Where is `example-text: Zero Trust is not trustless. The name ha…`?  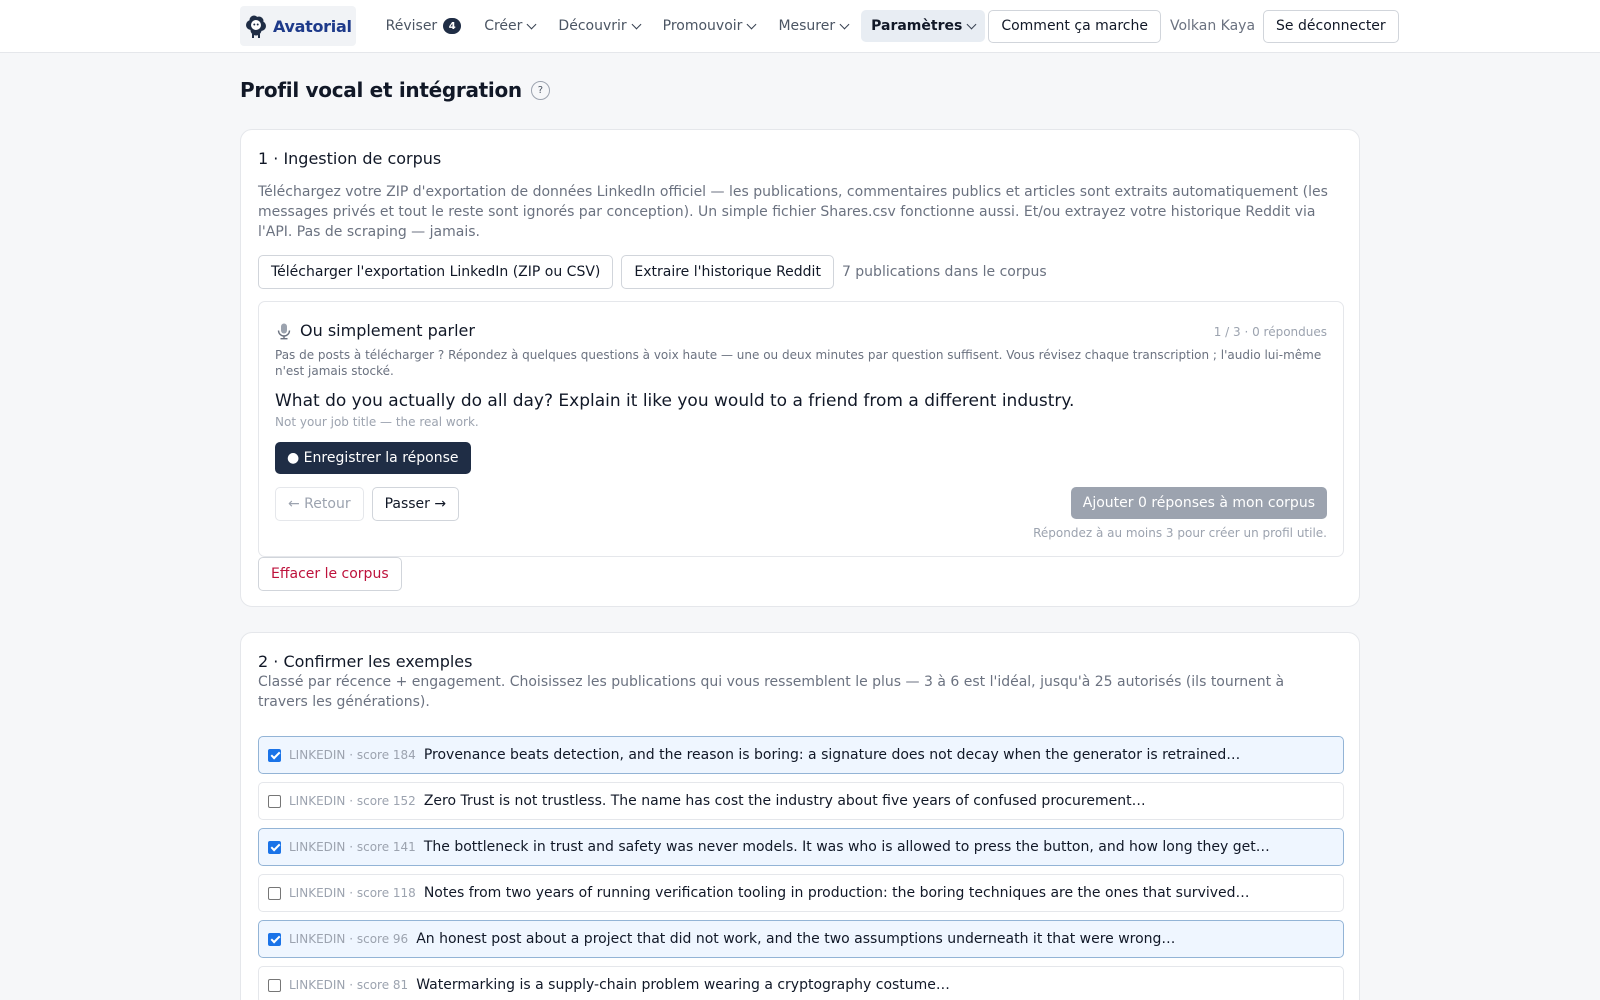 example-text: Zero Trust is not trustless. The name ha… is located at coordinates (784, 801).